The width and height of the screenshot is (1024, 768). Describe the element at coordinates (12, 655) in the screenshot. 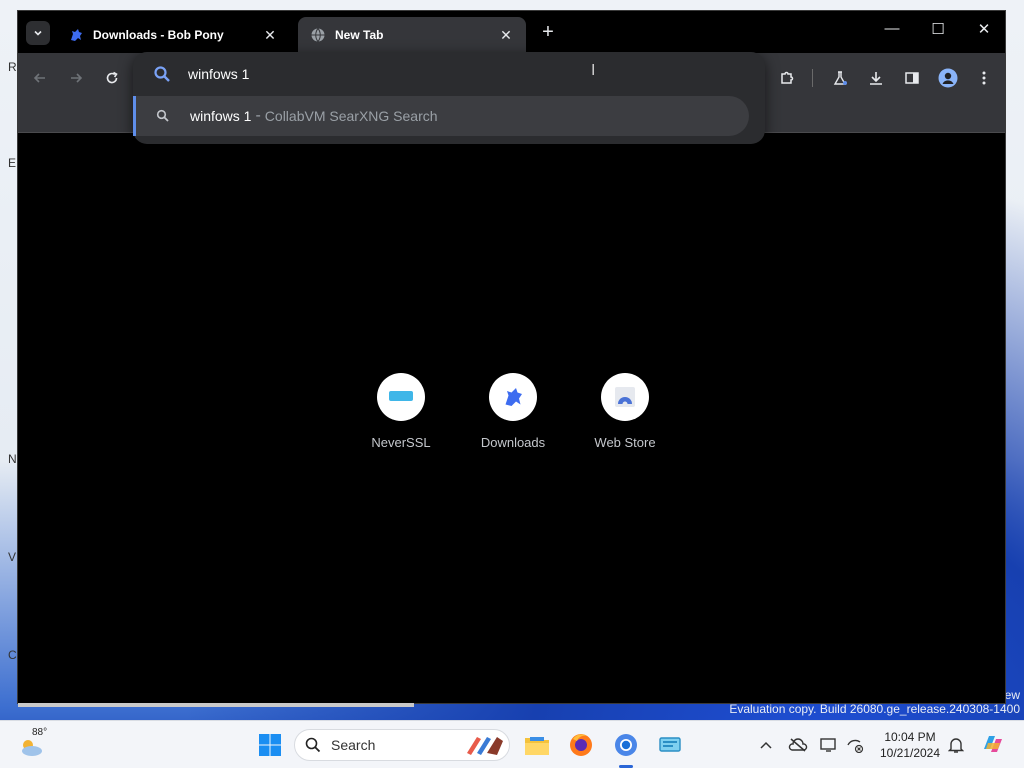

I see `desktop-icon-label: C` at that location.